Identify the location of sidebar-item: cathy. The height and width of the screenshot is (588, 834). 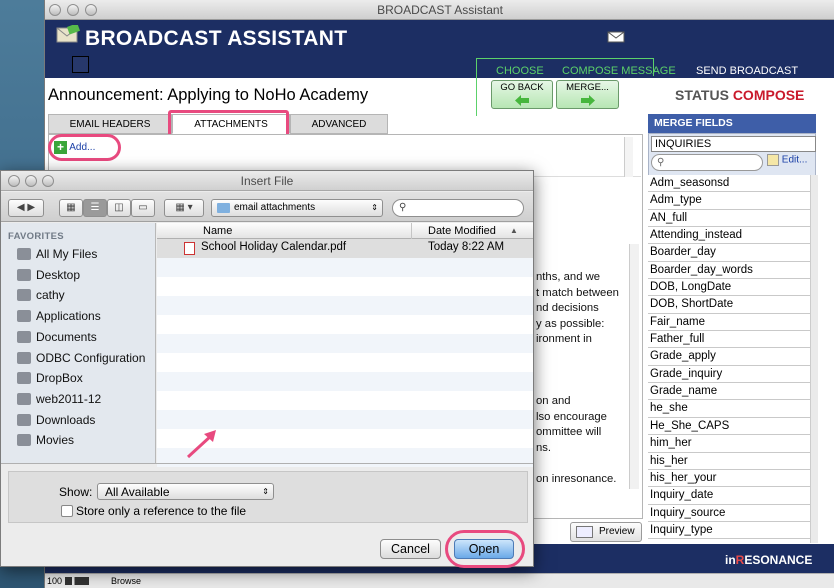
(78, 295).